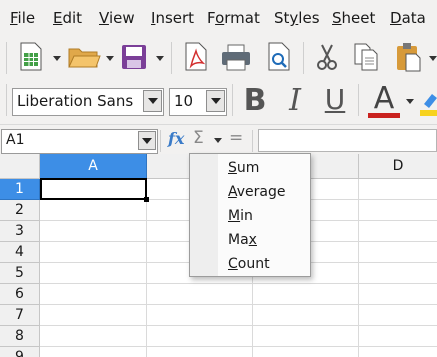 Image resolution: width=437 pixels, height=357 pixels. Describe the element at coordinates (176, 138) in the screenshot. I see `function-wizard-button: fx` at that location.